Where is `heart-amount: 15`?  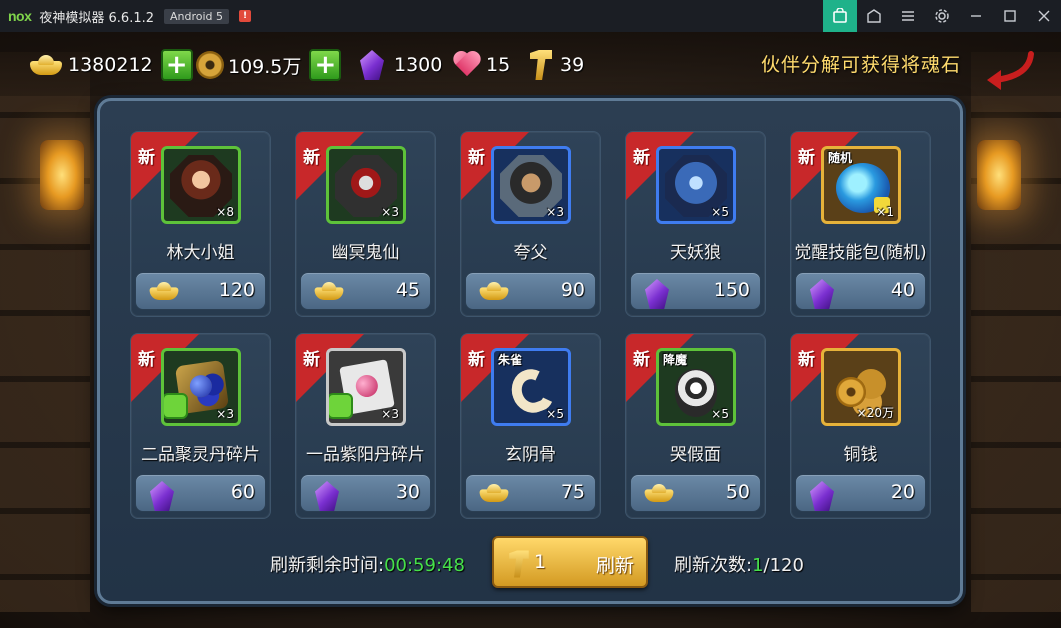 heart-amount: 15 is located at coordinates (498, 65).